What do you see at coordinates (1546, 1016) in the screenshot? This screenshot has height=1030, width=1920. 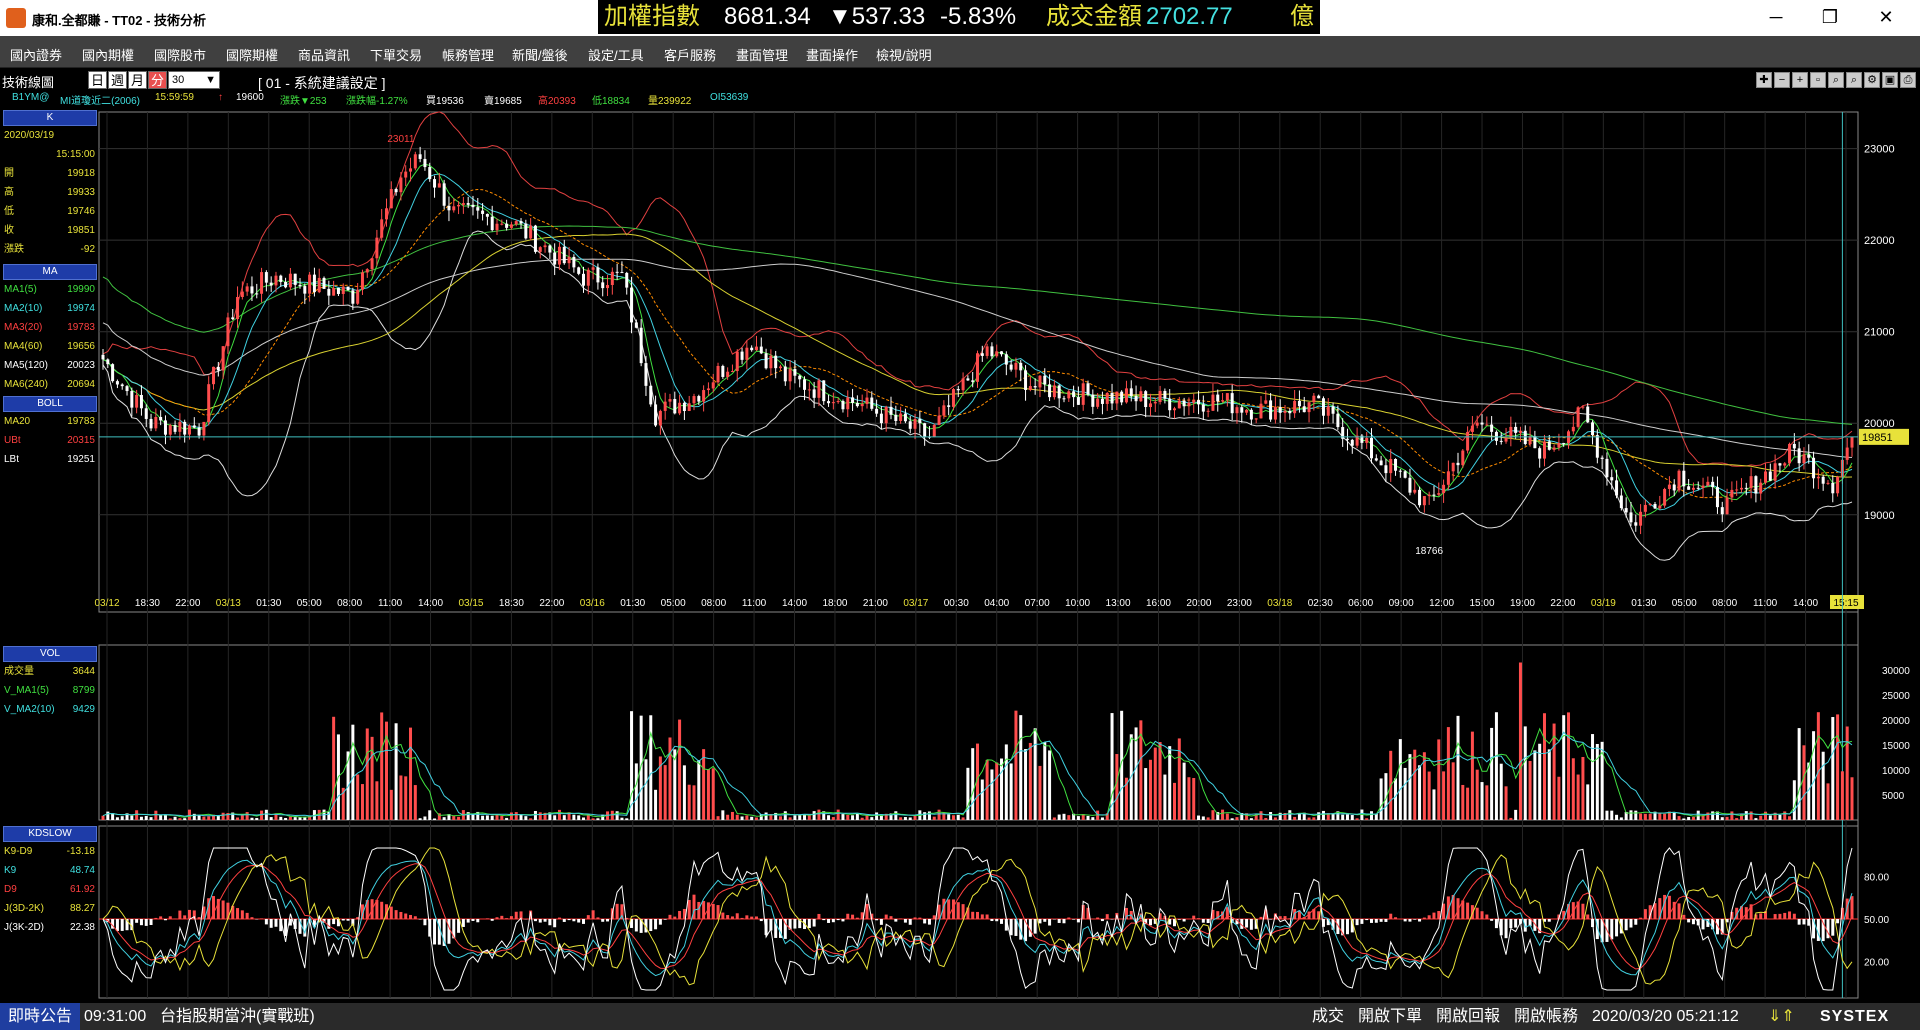 I see `open-account-button: 開啟帳務` at bounding box center [1546, 1016].